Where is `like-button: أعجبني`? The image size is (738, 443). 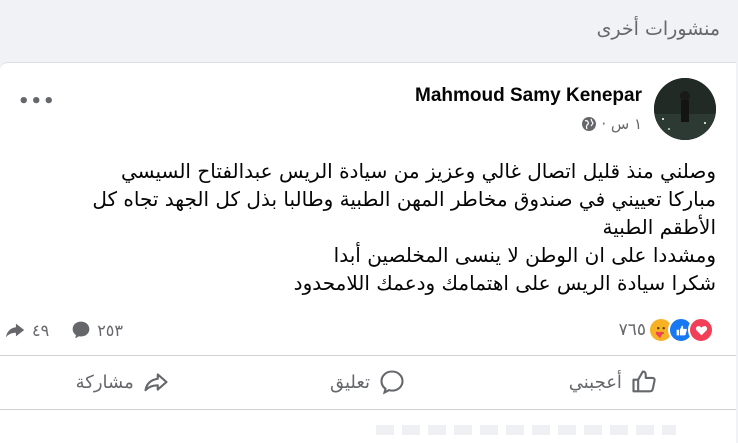
like-button: أعجبني is located at coordinates (613, 382).